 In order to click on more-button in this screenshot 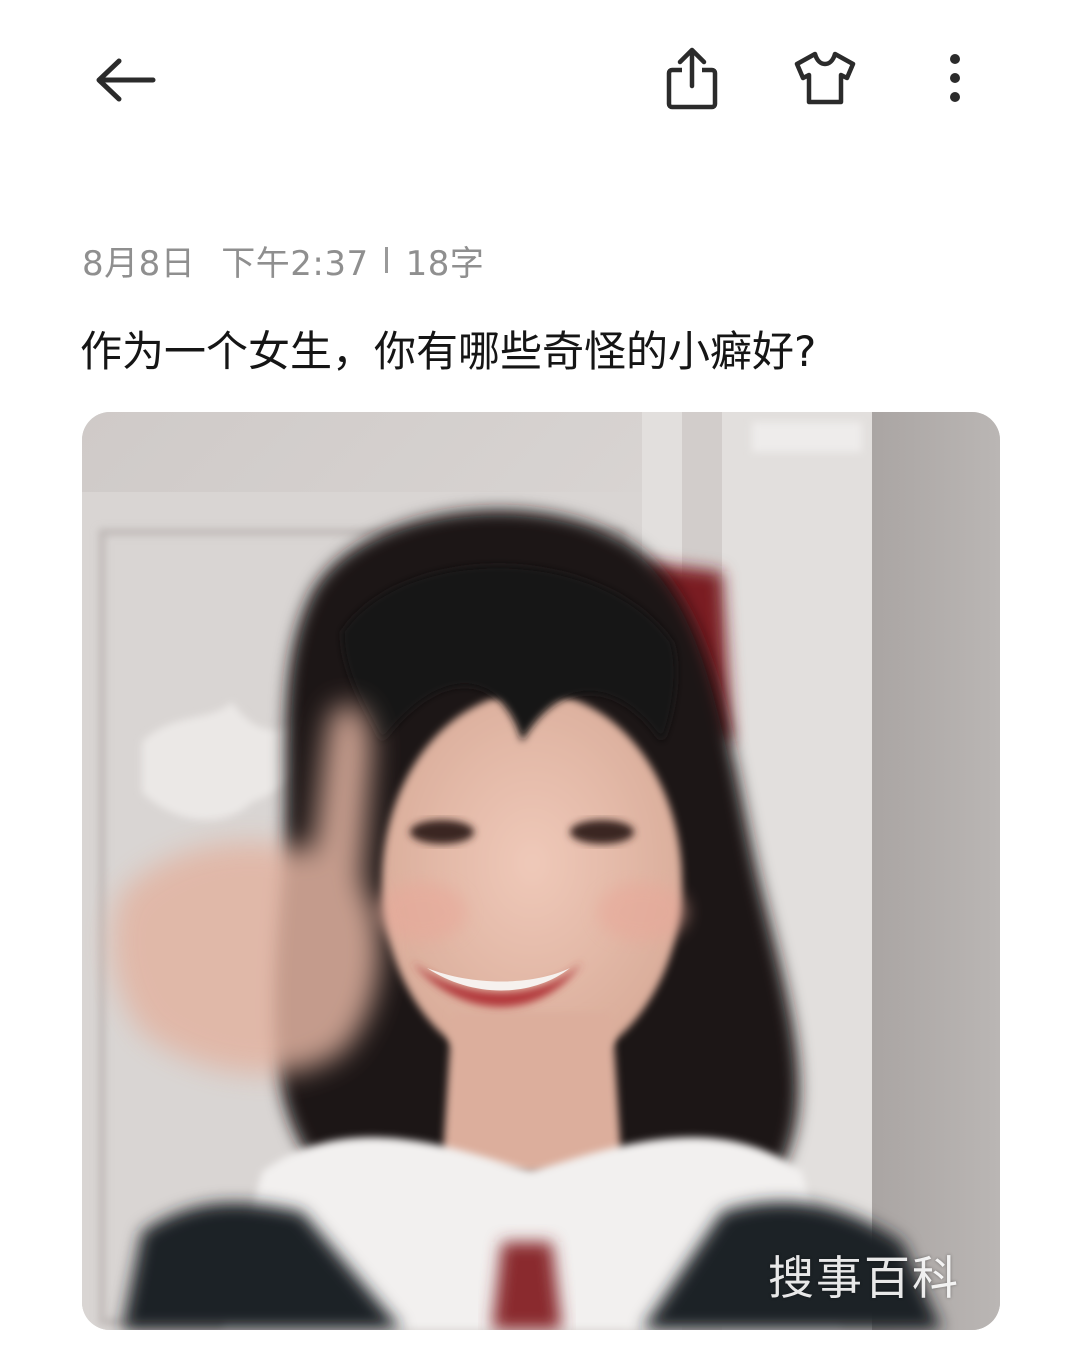, I will do `click(955, 78)`.